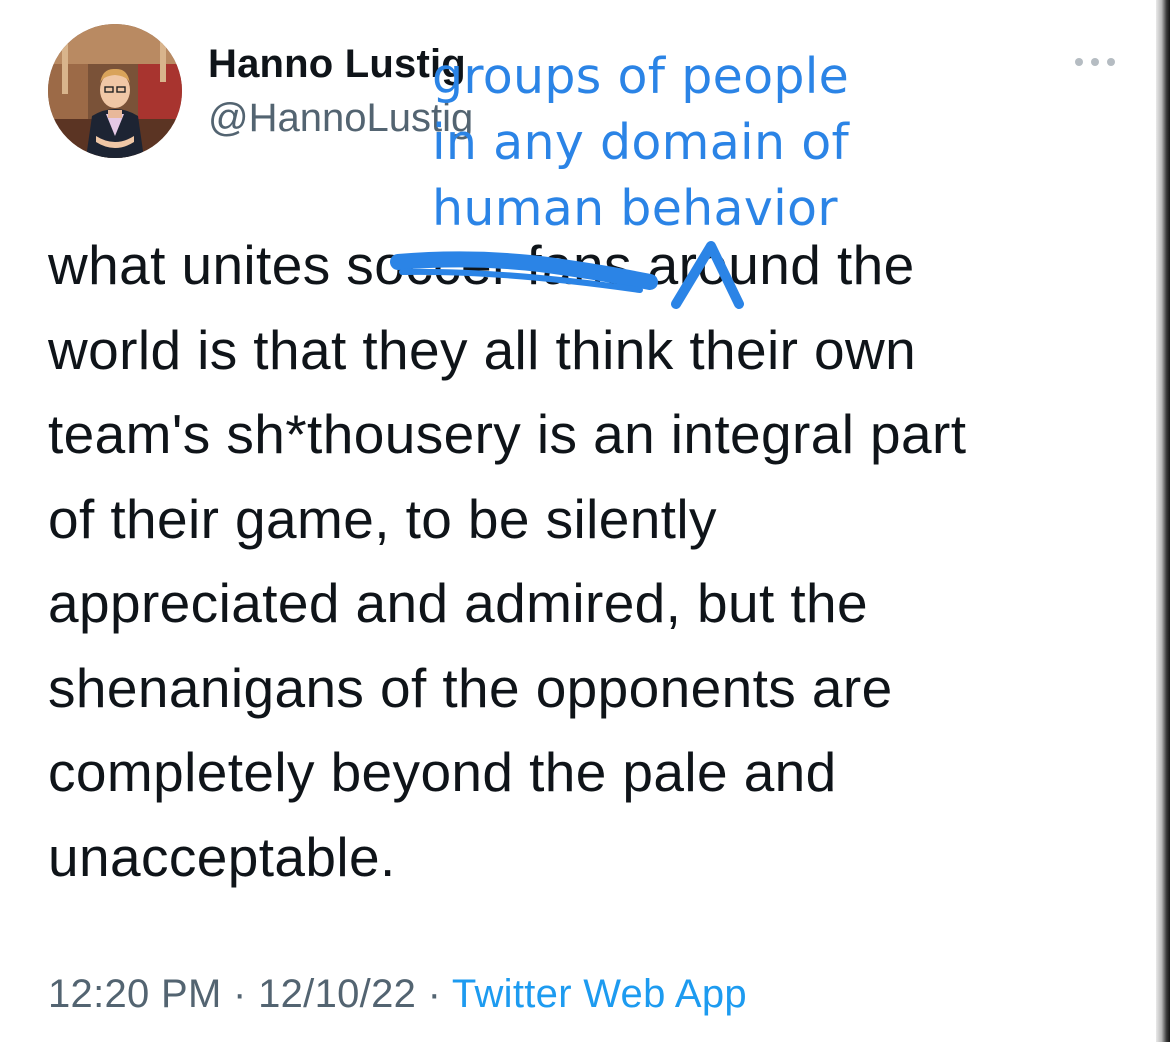  Describe the element at coordinates (337, 64) in the screenshot. I see `author-display-name: Hanno Lustig` at that location.